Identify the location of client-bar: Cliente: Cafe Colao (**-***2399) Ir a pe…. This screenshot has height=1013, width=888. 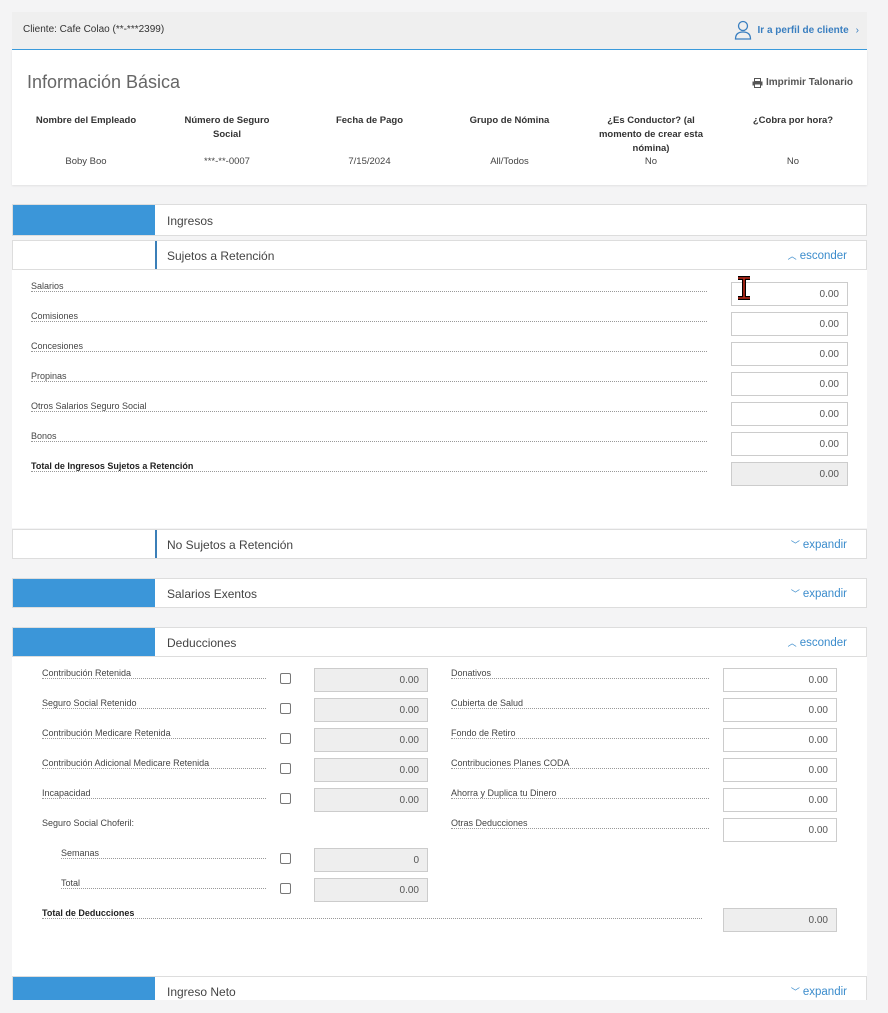
(439, 31).